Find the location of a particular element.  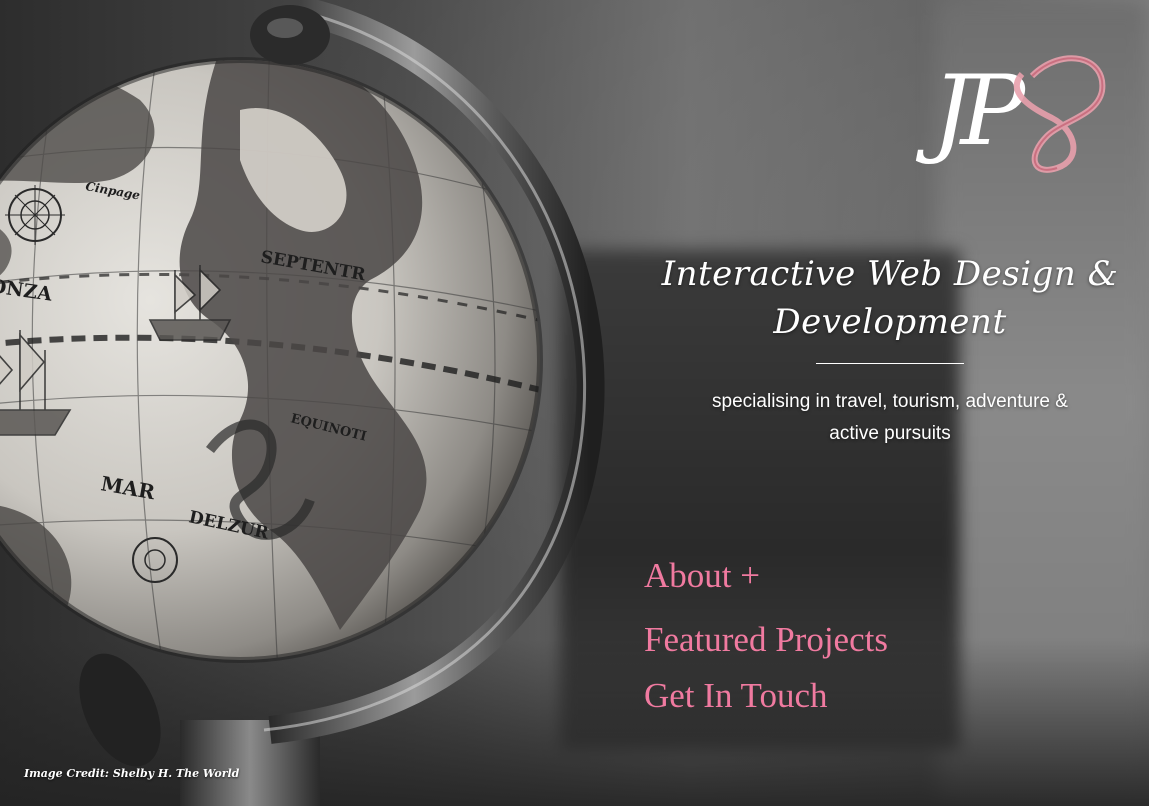

nav-link-featured-projects: Featured Projects is located at coordinates (766, 640).